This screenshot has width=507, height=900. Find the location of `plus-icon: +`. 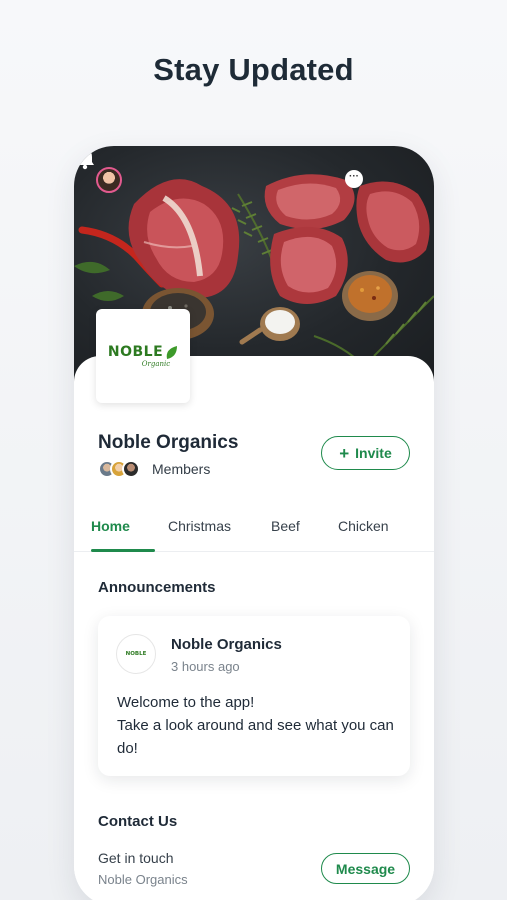

plus-icon: + is located at coordinates (344, 453).